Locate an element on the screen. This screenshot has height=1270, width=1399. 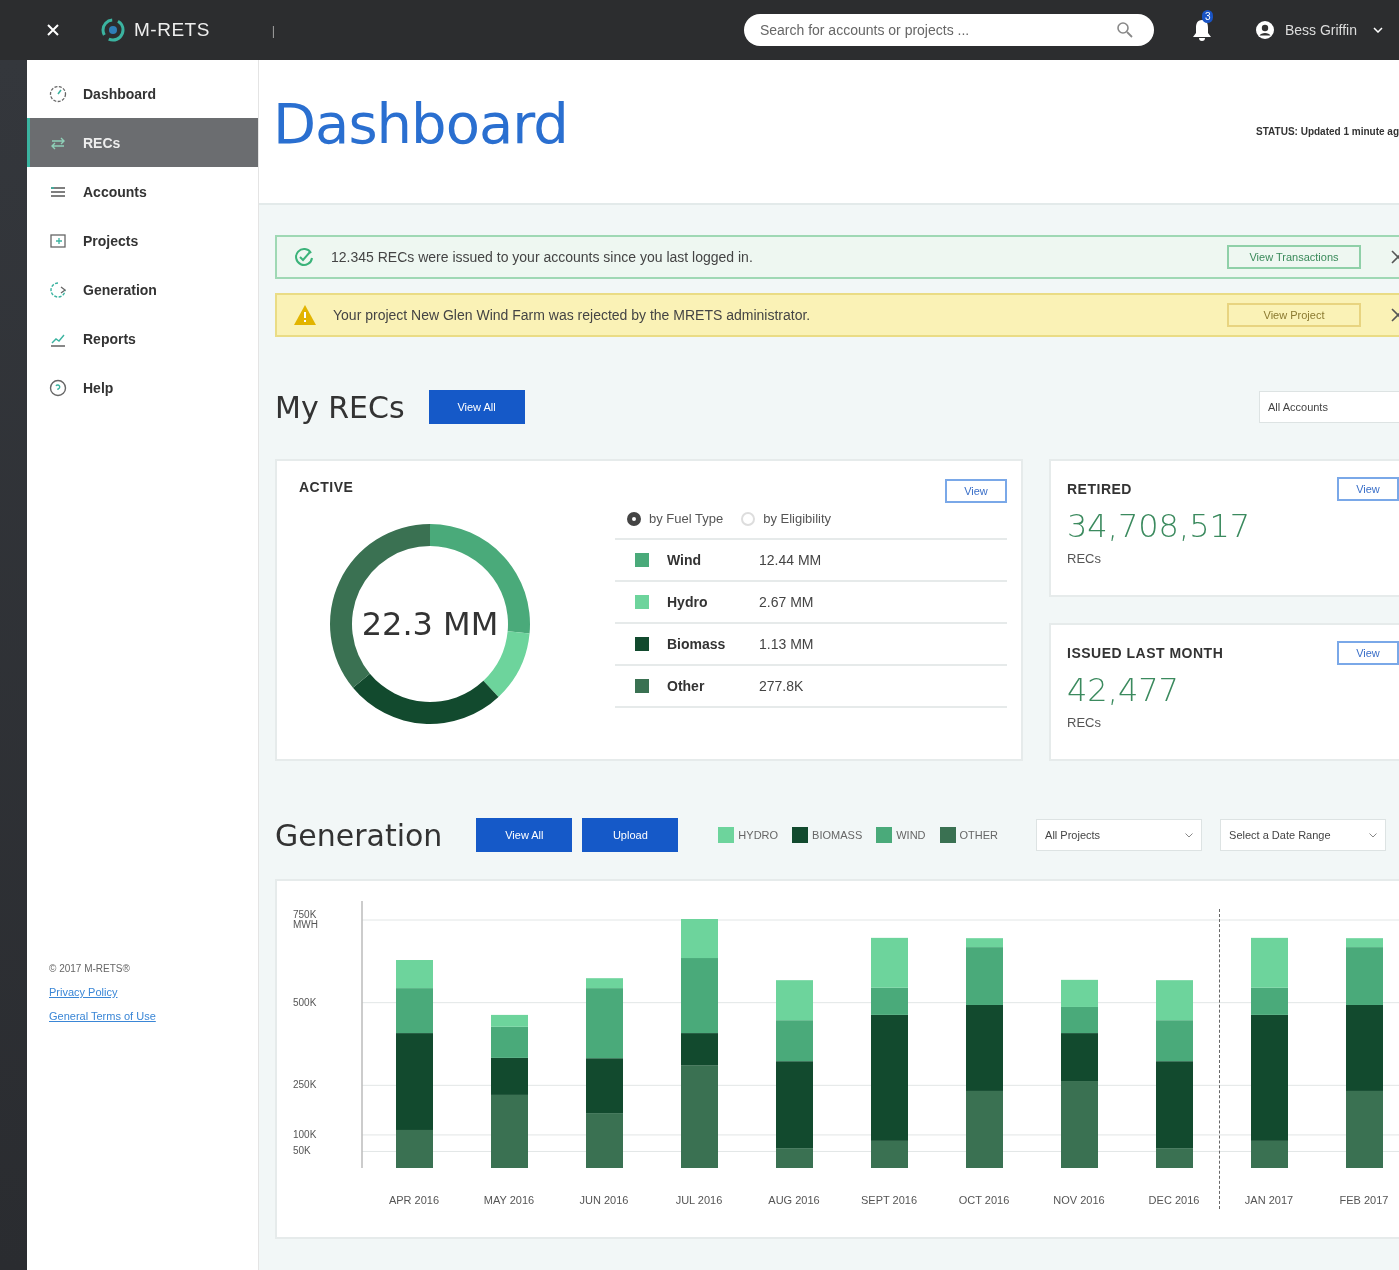
bell-icon is located at coordinates (1201, 30).